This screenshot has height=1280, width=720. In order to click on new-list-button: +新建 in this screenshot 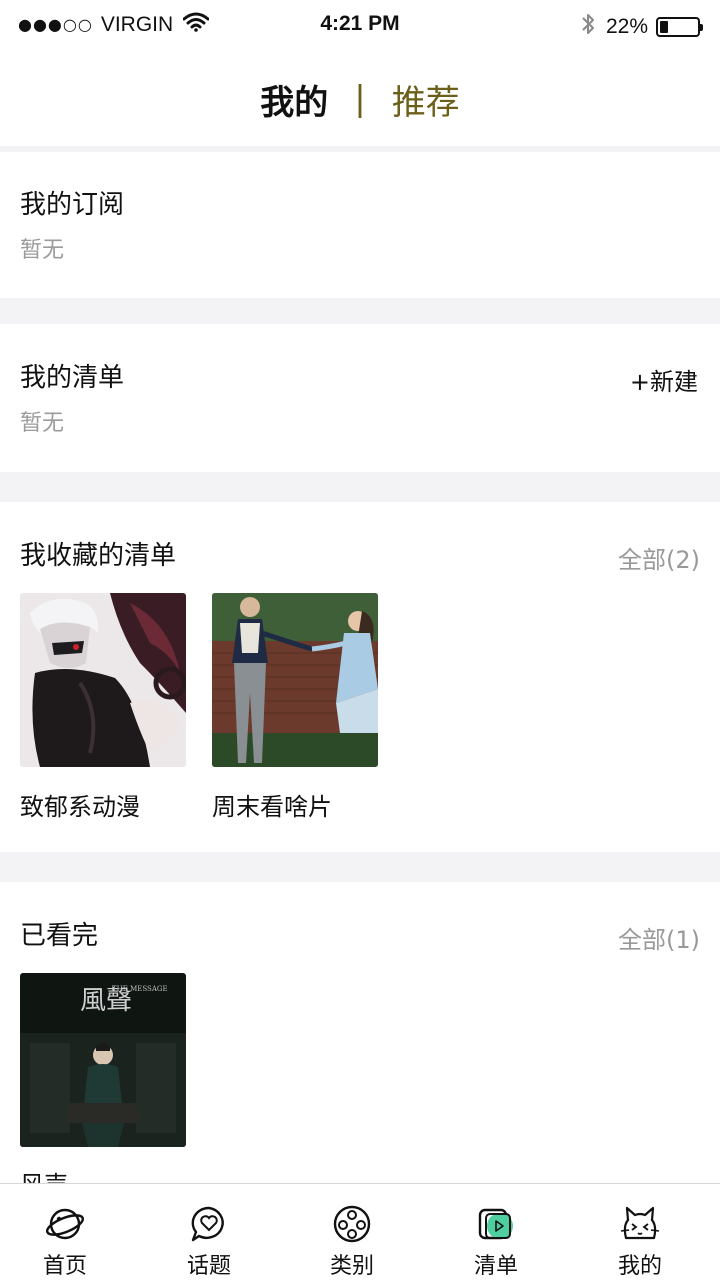, I will do `click(664, 379)`.